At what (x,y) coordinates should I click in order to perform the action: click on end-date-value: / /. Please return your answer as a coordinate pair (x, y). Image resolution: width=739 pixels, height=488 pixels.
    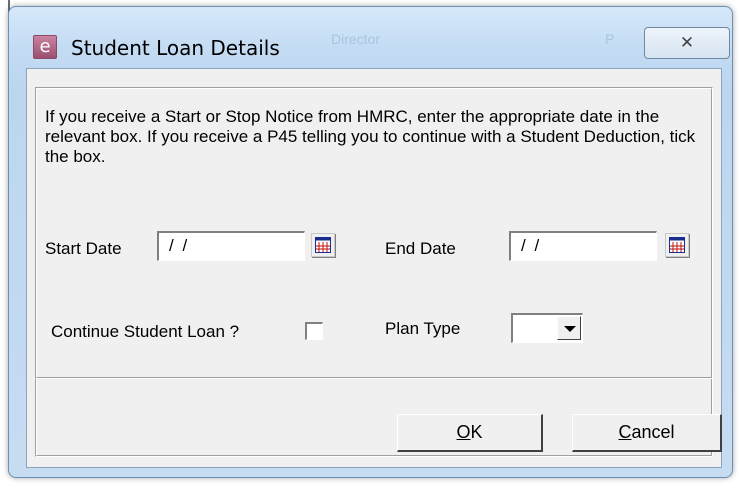
    Looking at the image, I should click on (531, 245).